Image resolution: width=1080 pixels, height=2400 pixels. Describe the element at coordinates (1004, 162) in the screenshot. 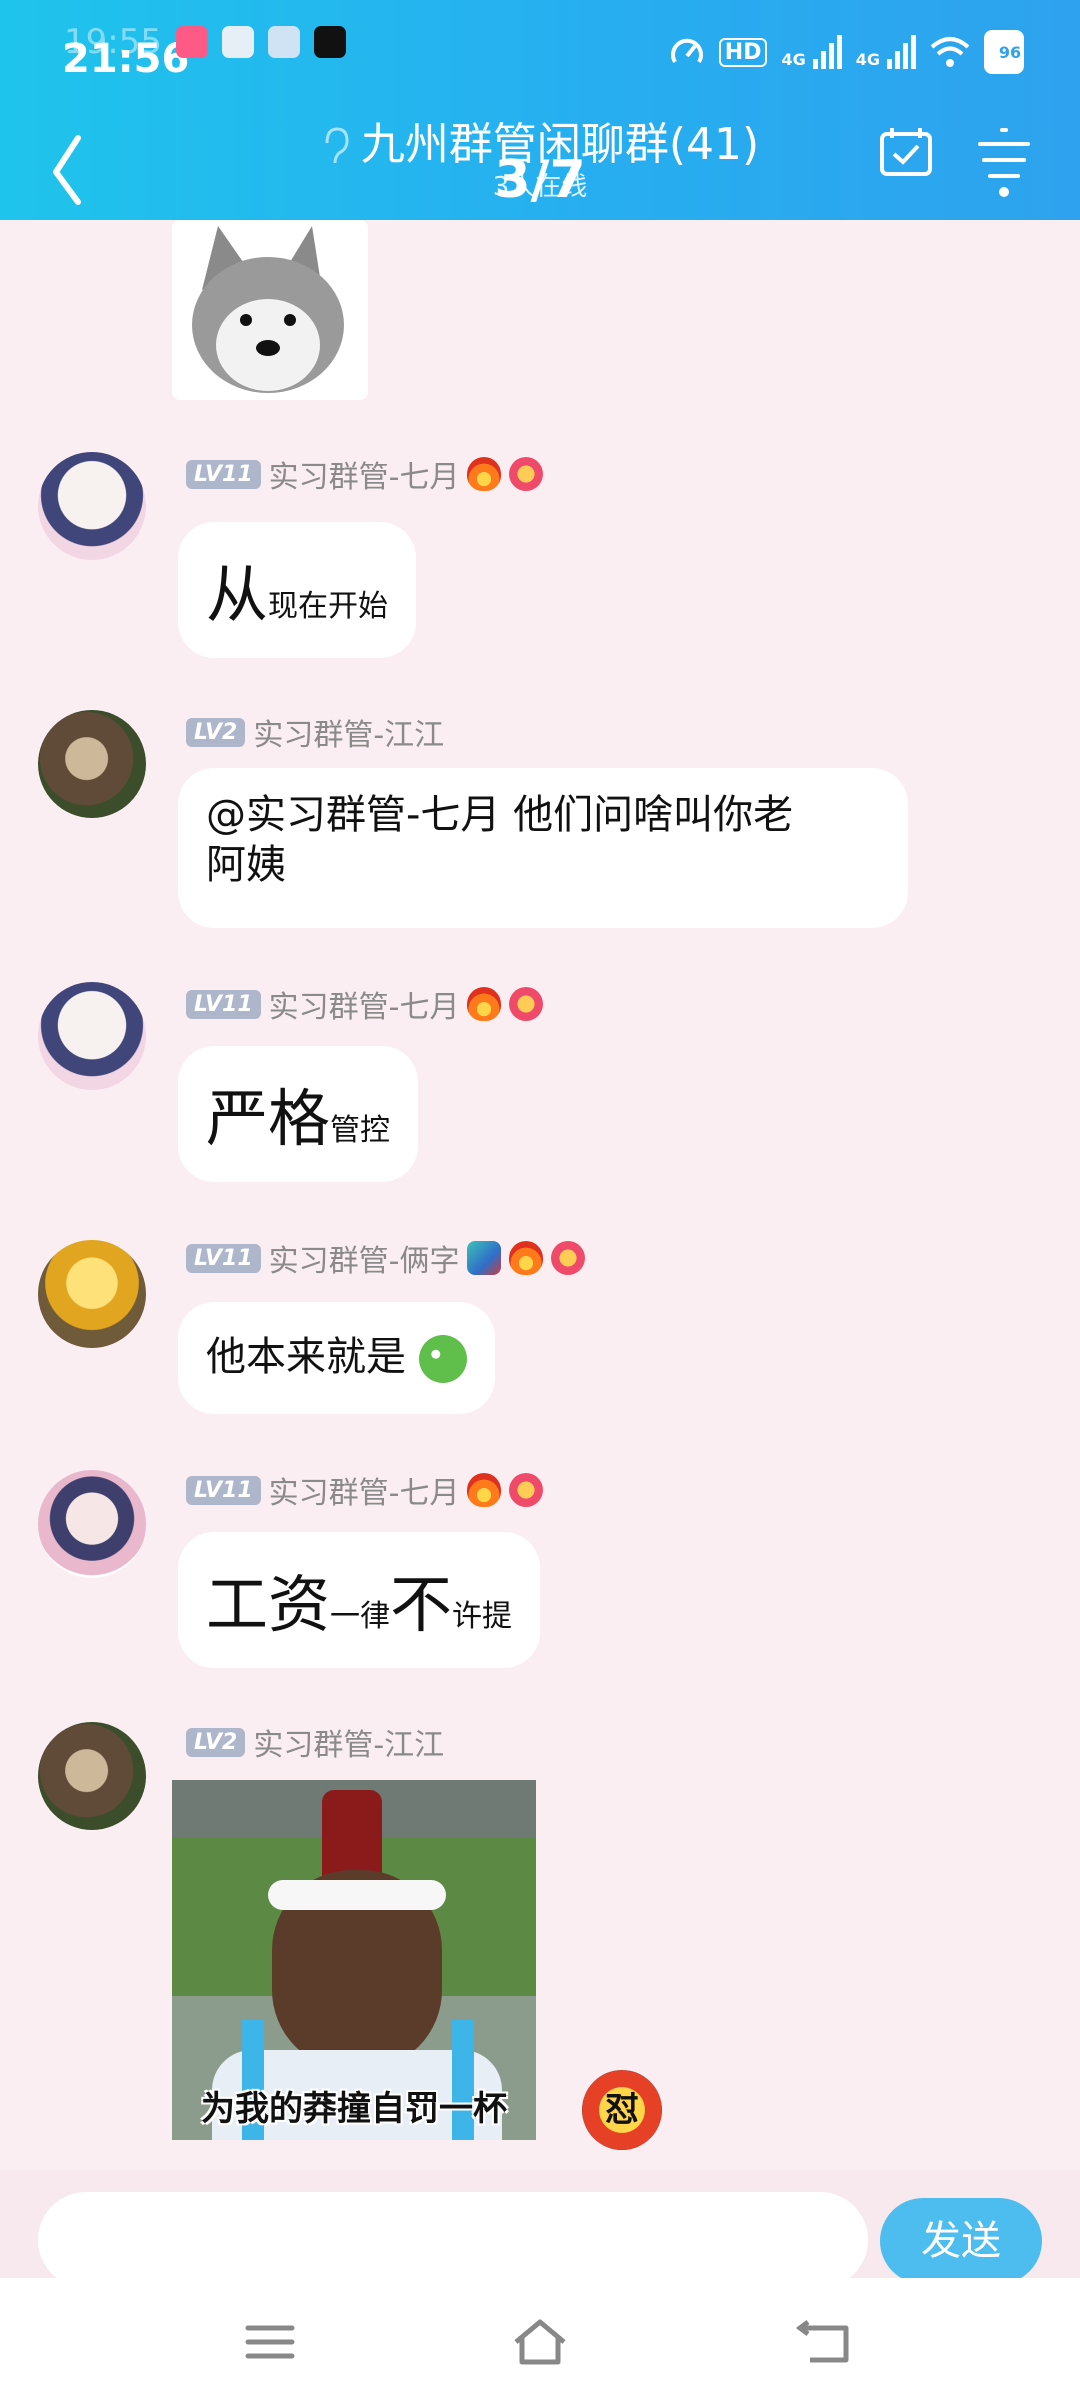

I see `group-menu-icon` at that location.